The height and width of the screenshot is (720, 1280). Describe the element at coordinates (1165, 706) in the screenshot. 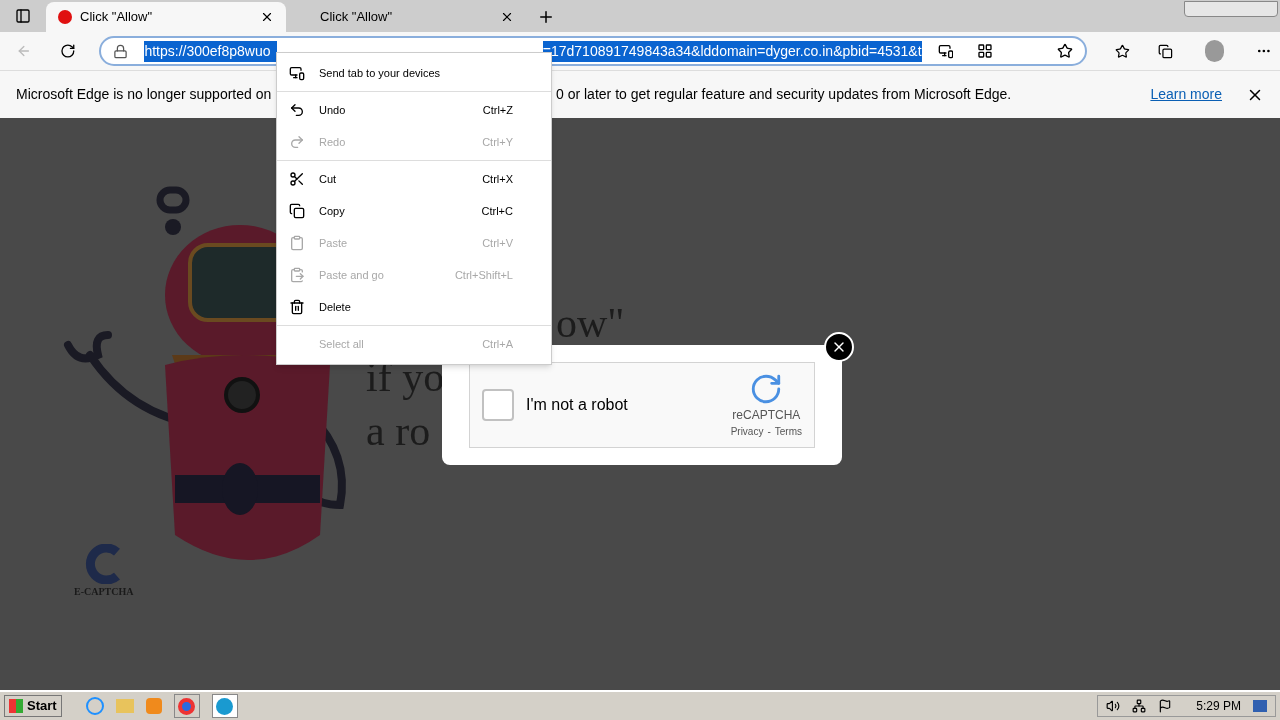

I see `flag-icon` at that location.